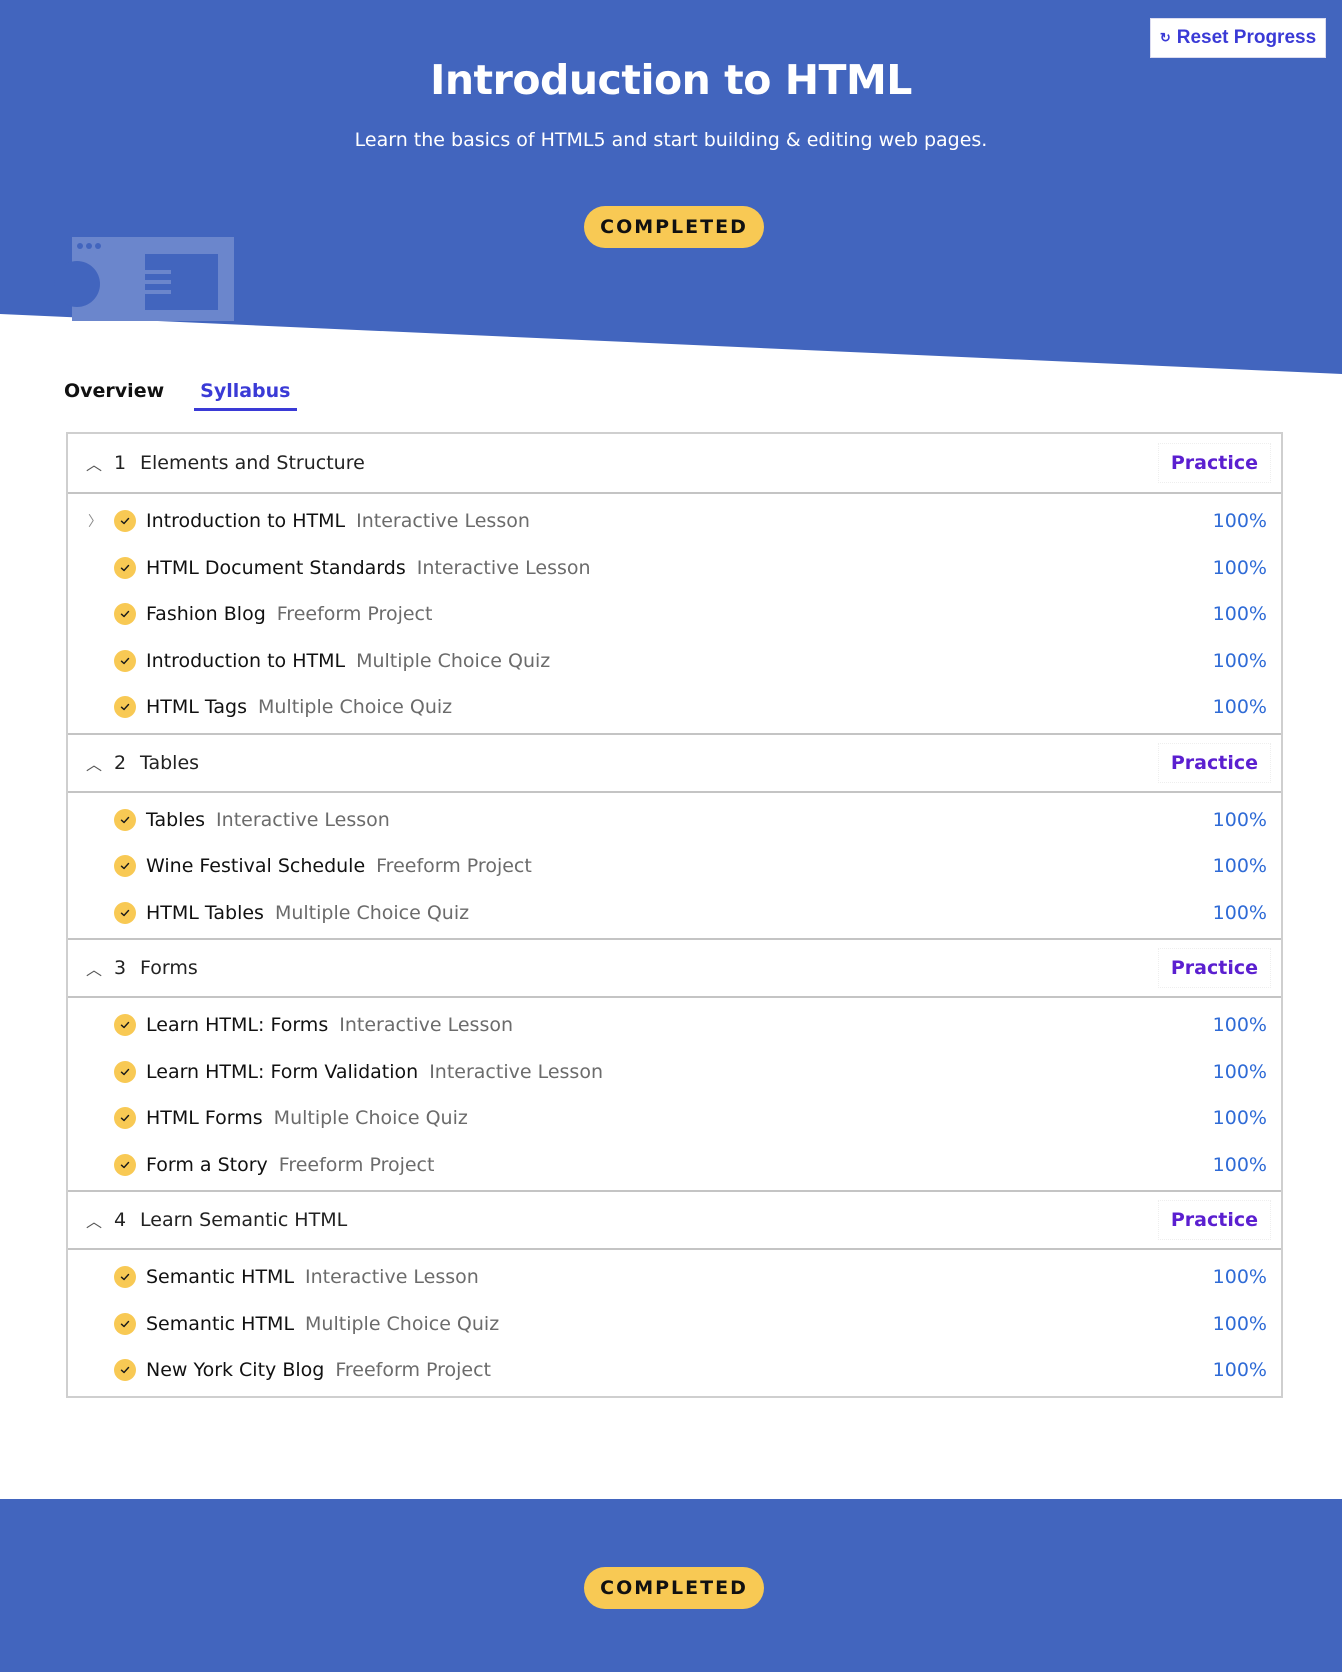 The width and height of the screenshot is (1342, 1672). Describe the element at coordinates (674, 968) in the screenshot. I see `module-header: ︿ 3 Forms Practice` at that location.